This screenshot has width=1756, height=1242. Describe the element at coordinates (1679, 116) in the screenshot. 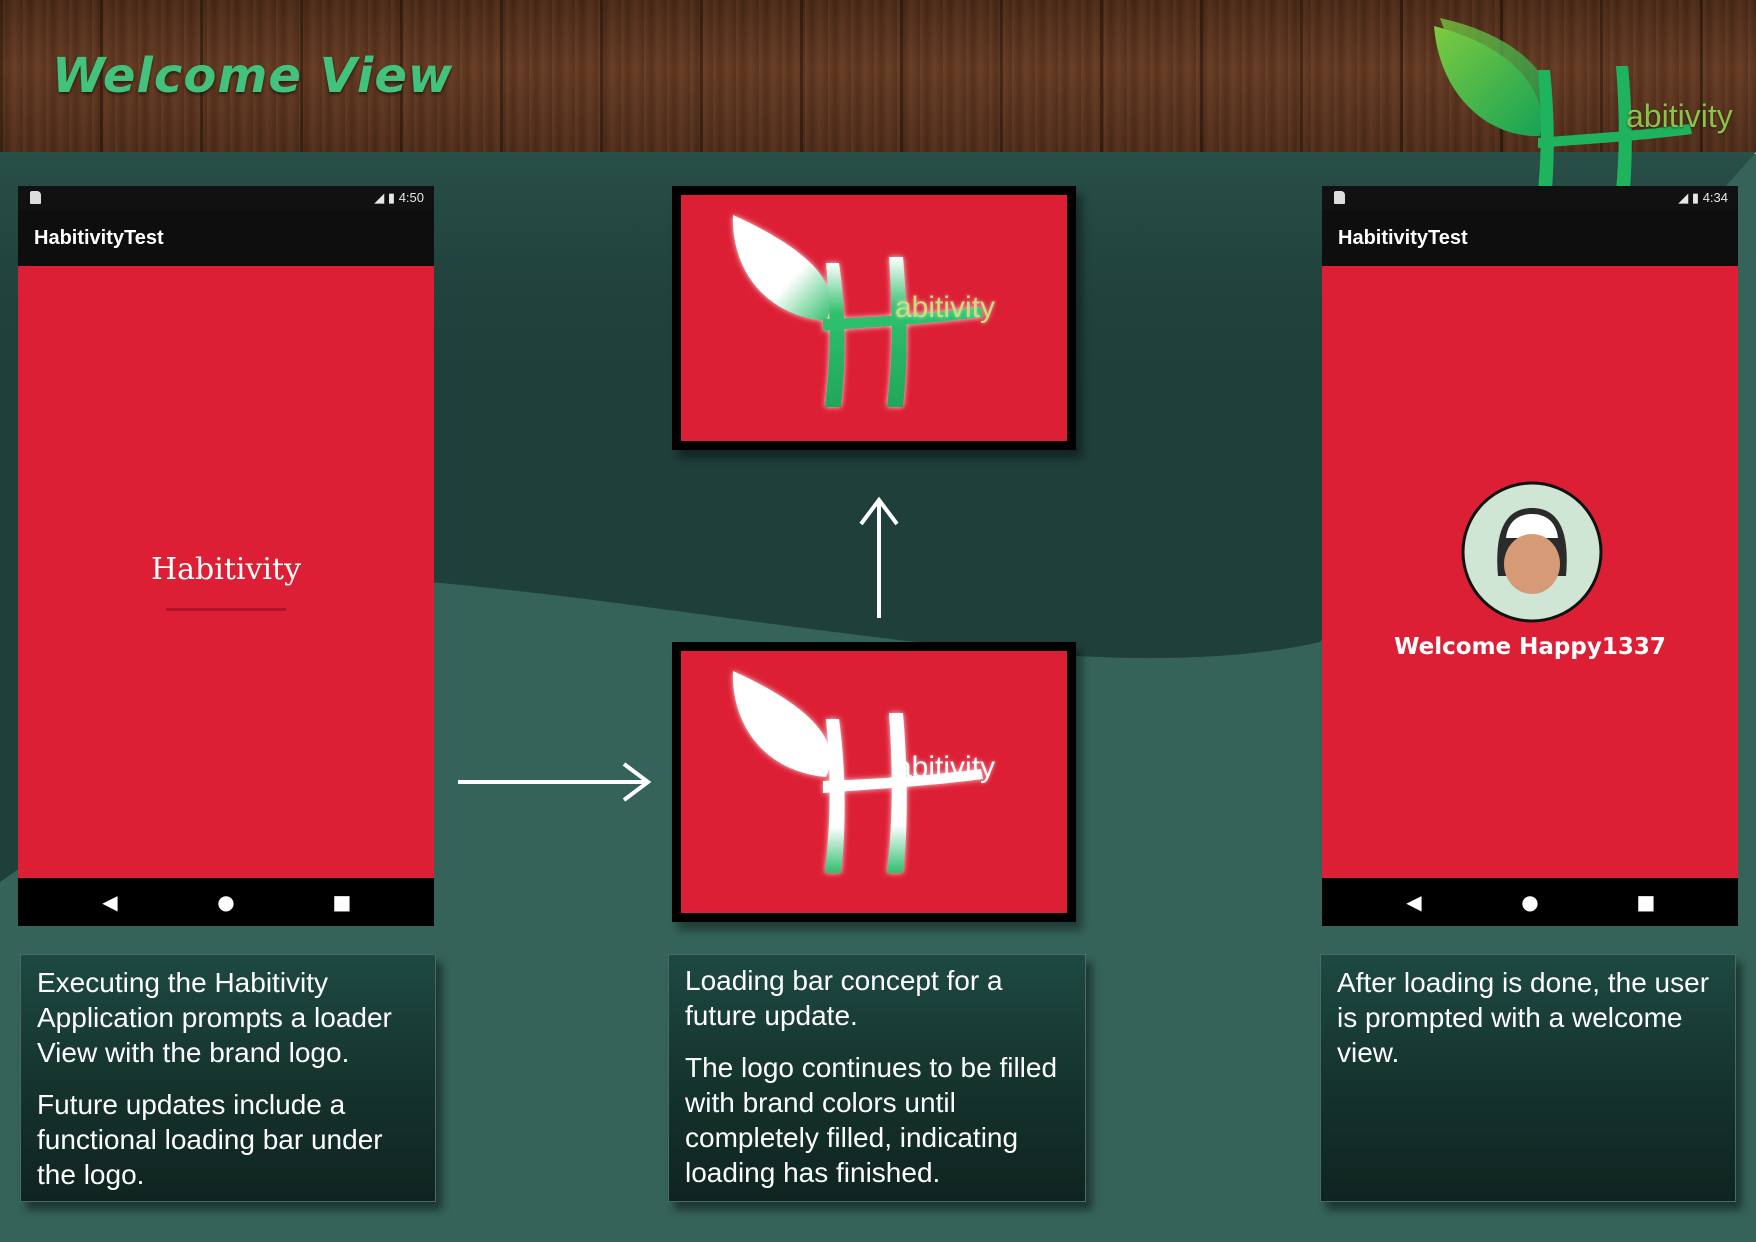

I see `brand-logo-text: abitivity` at that location.